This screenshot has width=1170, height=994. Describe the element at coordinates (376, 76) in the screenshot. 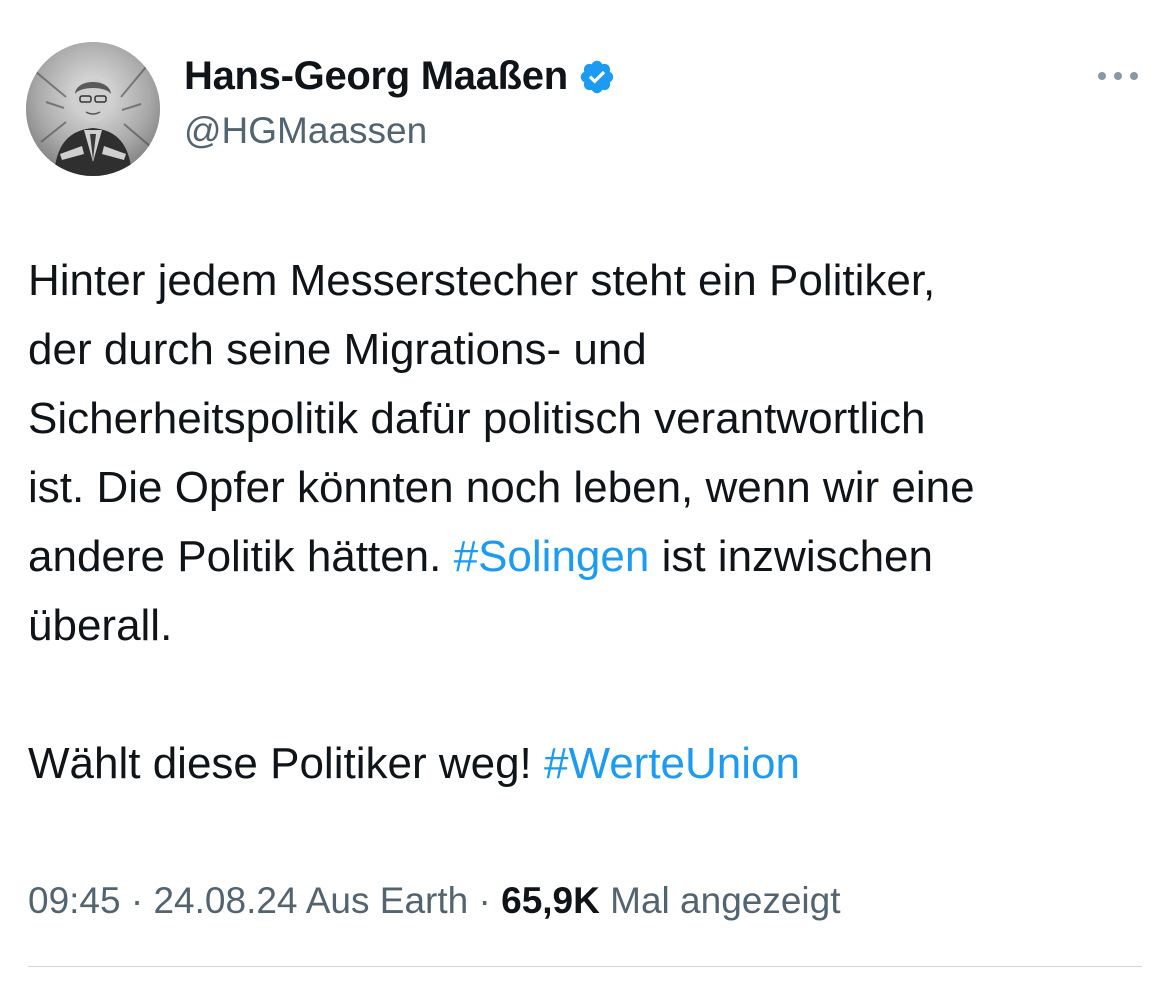

I see `author-display-name: Hans-Georg Maaßen` at that location.